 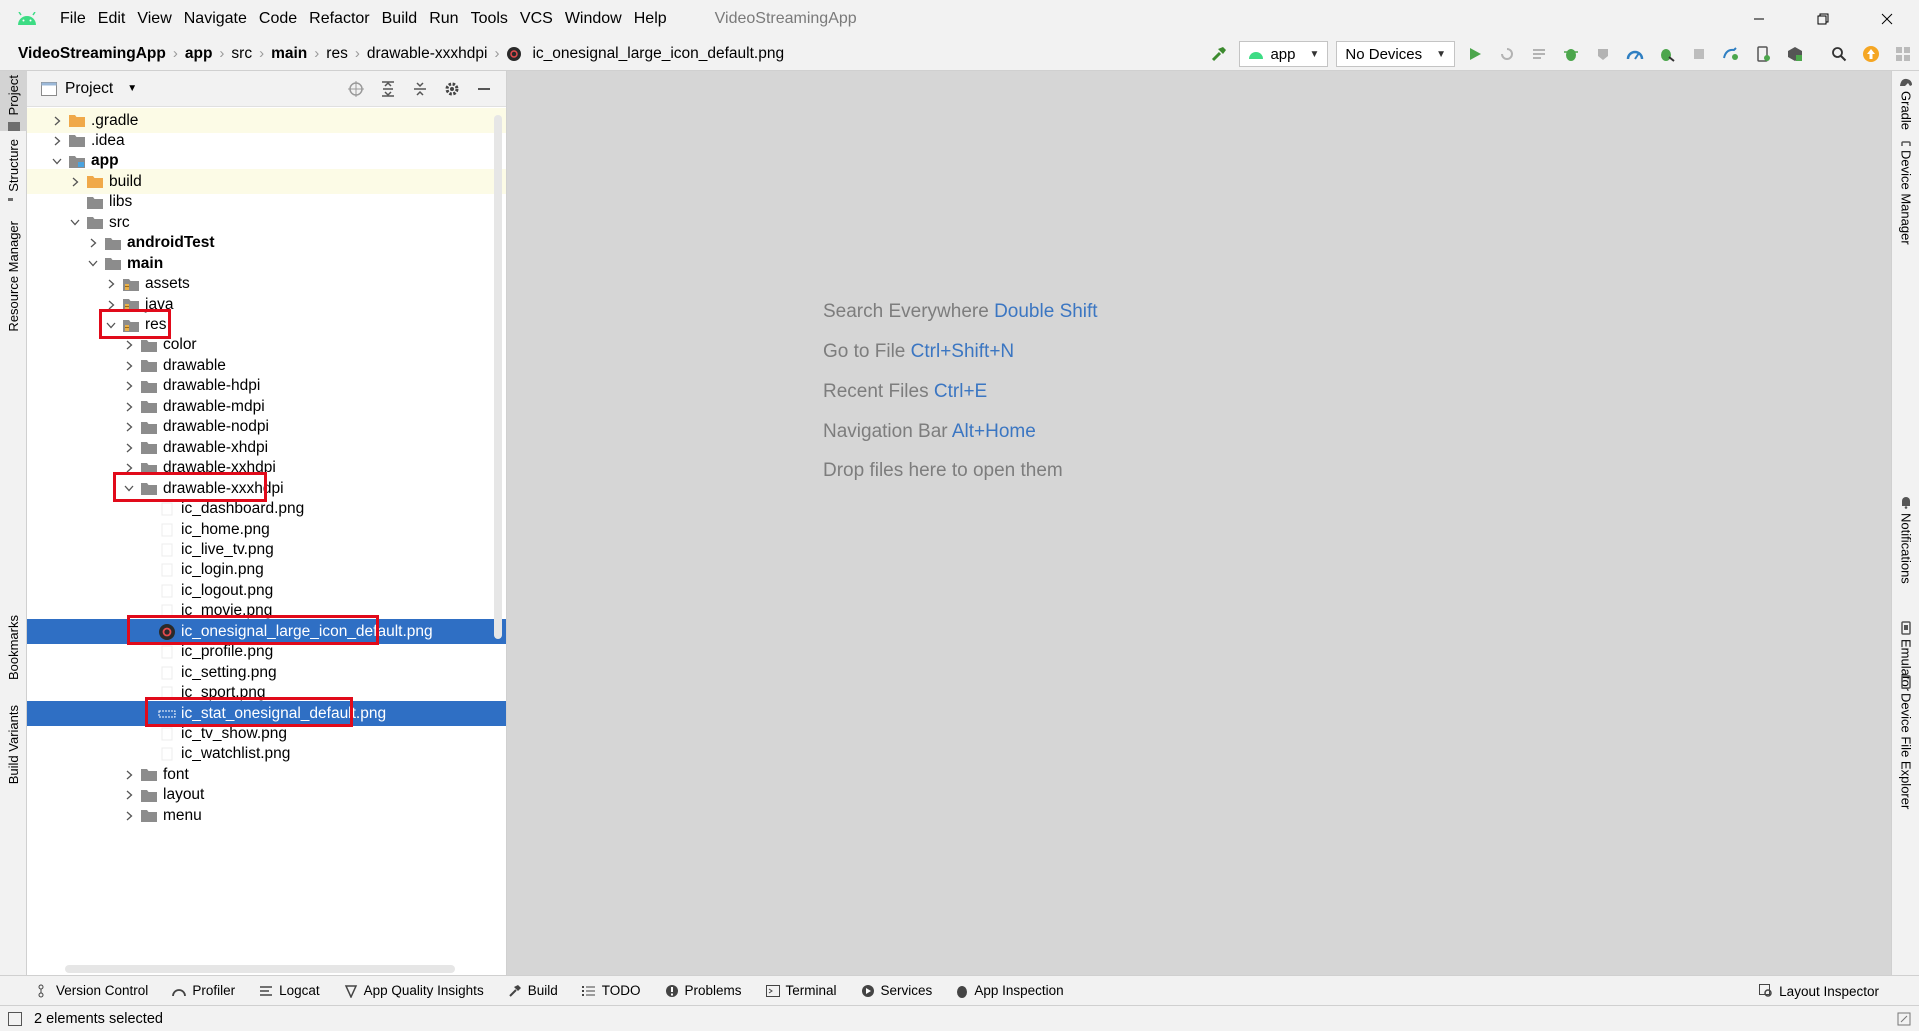 What do you see at coordinates (427, 54) in the screenshot?
I see `breadcrumb-drawable-xxxhdpi: drawable-xxxhdpi` at bounding box center [427, 54].